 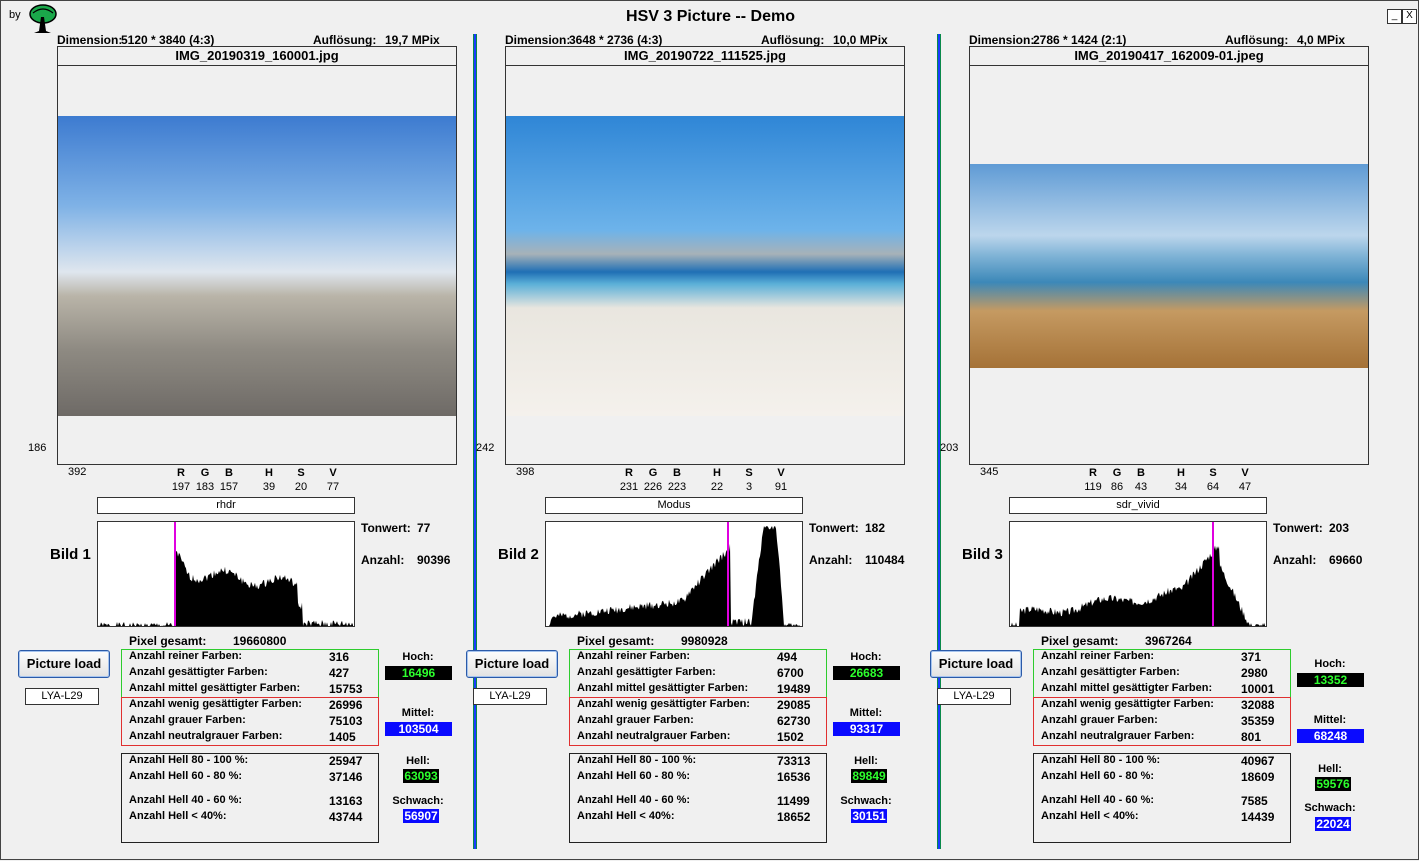 What do you see at coordinates (346, 817) in the screenshot?
I see `hell-lt40-value: 43744` at bounding box center [346, 817].